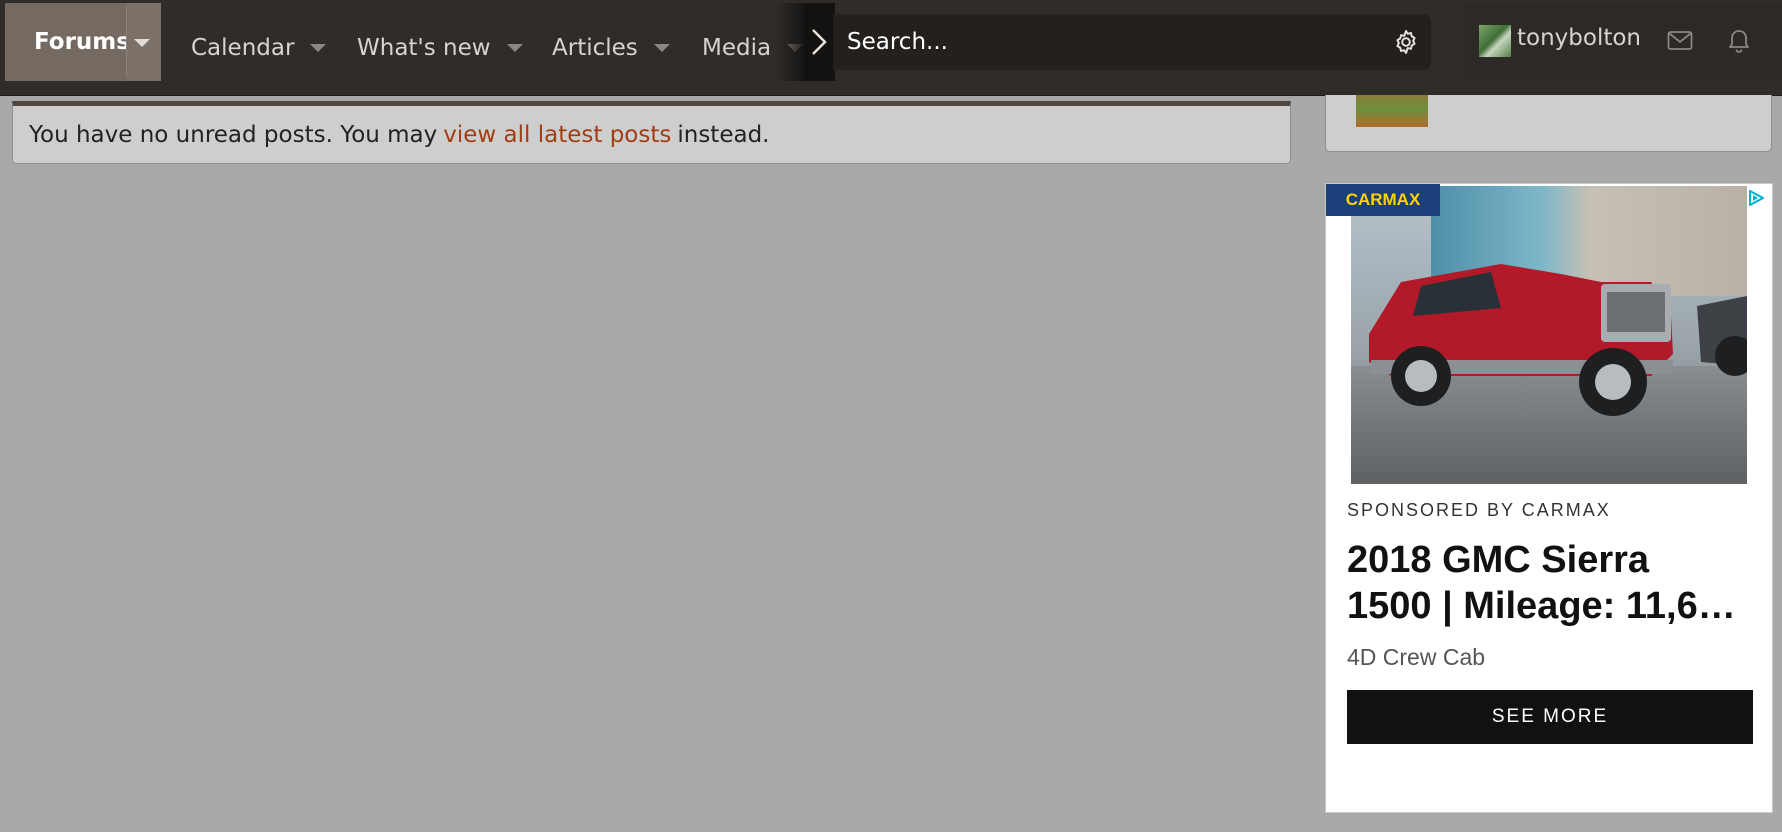 The height and width of the screenshot is (832, 1782). What do you see at coordinates (1579, 38) in the screenshot?
I see `username-link: tonybolton` at bounding box center [1579, 38].